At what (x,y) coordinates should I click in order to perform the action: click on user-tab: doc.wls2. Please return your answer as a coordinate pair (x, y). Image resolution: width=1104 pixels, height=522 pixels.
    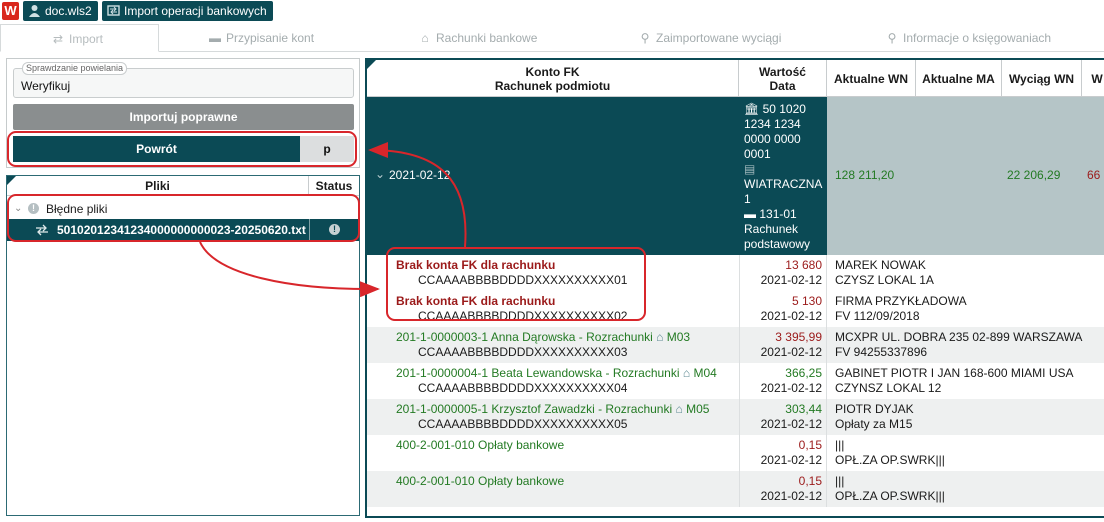
    Looking at the image, I should click on (60, 11).